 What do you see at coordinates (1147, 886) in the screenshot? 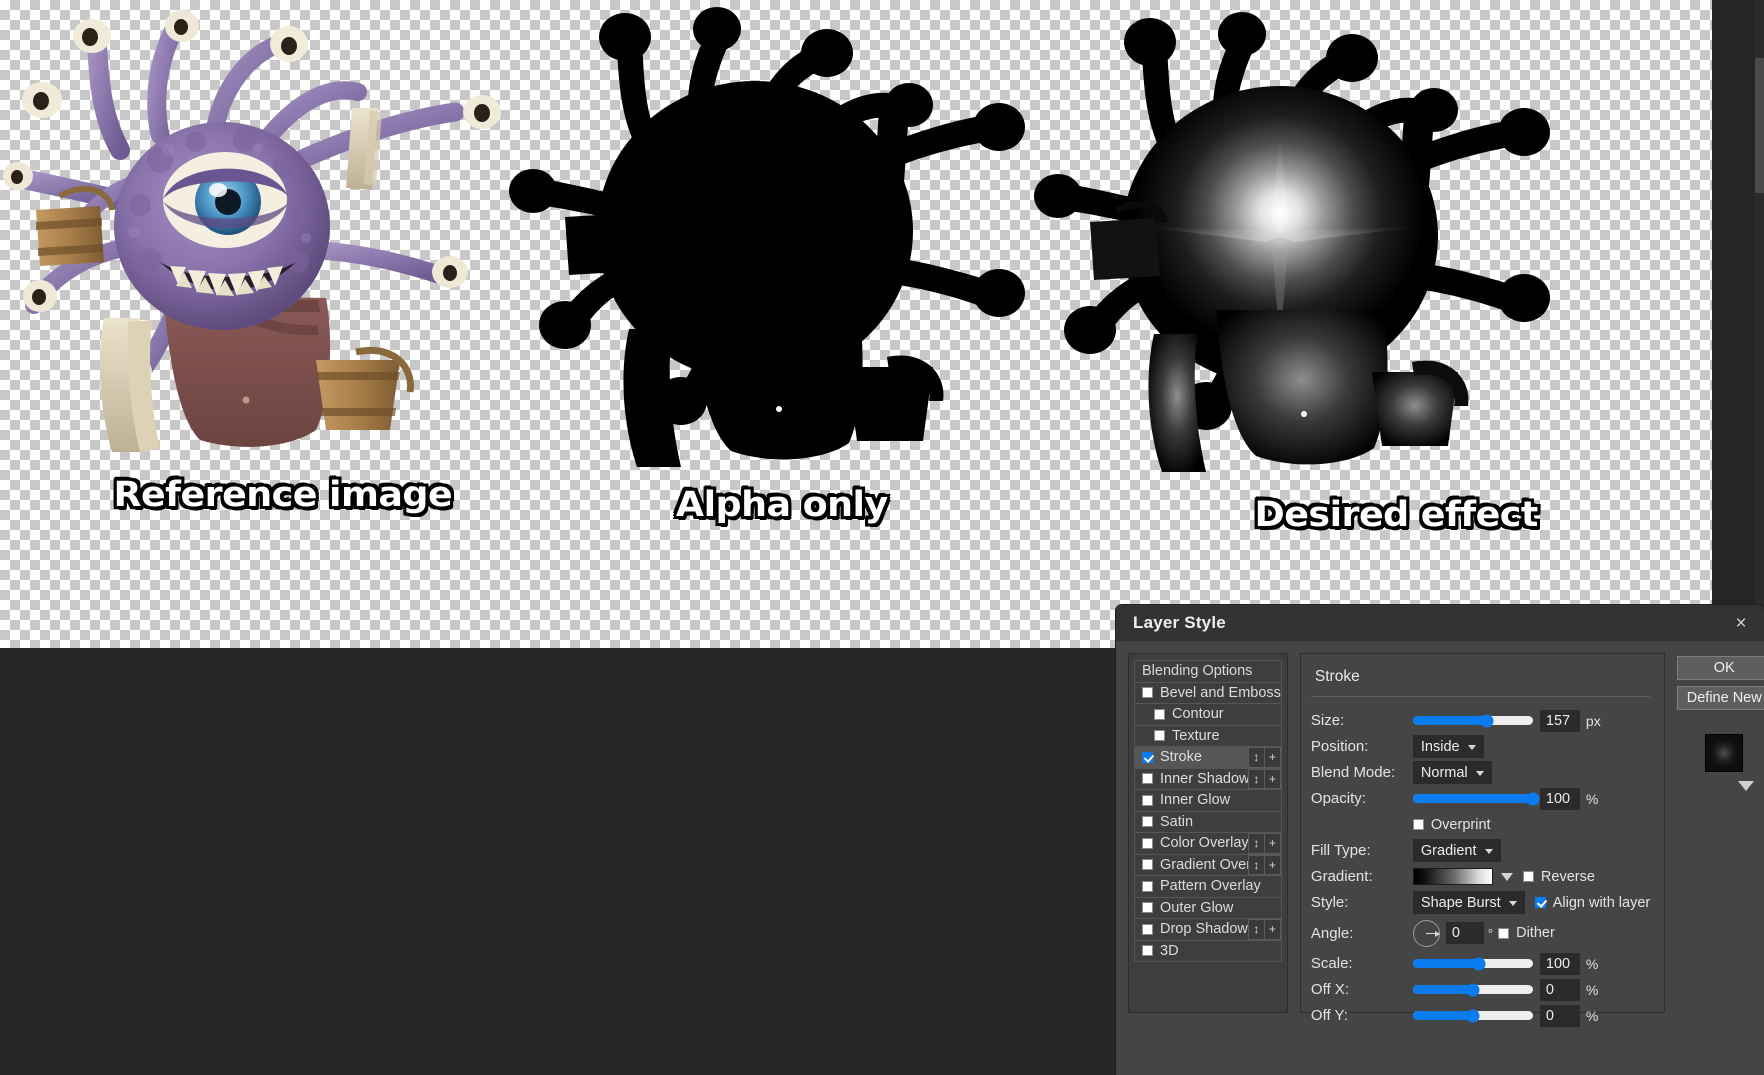
I see `effect-checkbox-pattern-overlay` at bounding box center [1147, 886].